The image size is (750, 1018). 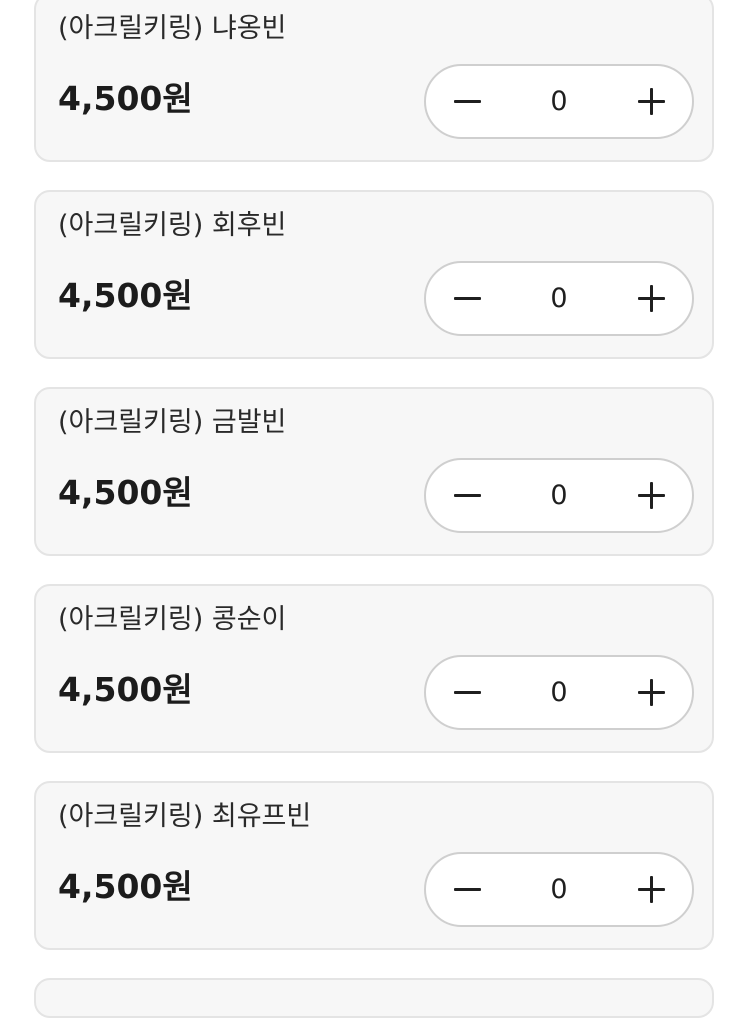 I want to click on product-option-name: (아크릴키링) 콩순이, so click(x=172, y=619).